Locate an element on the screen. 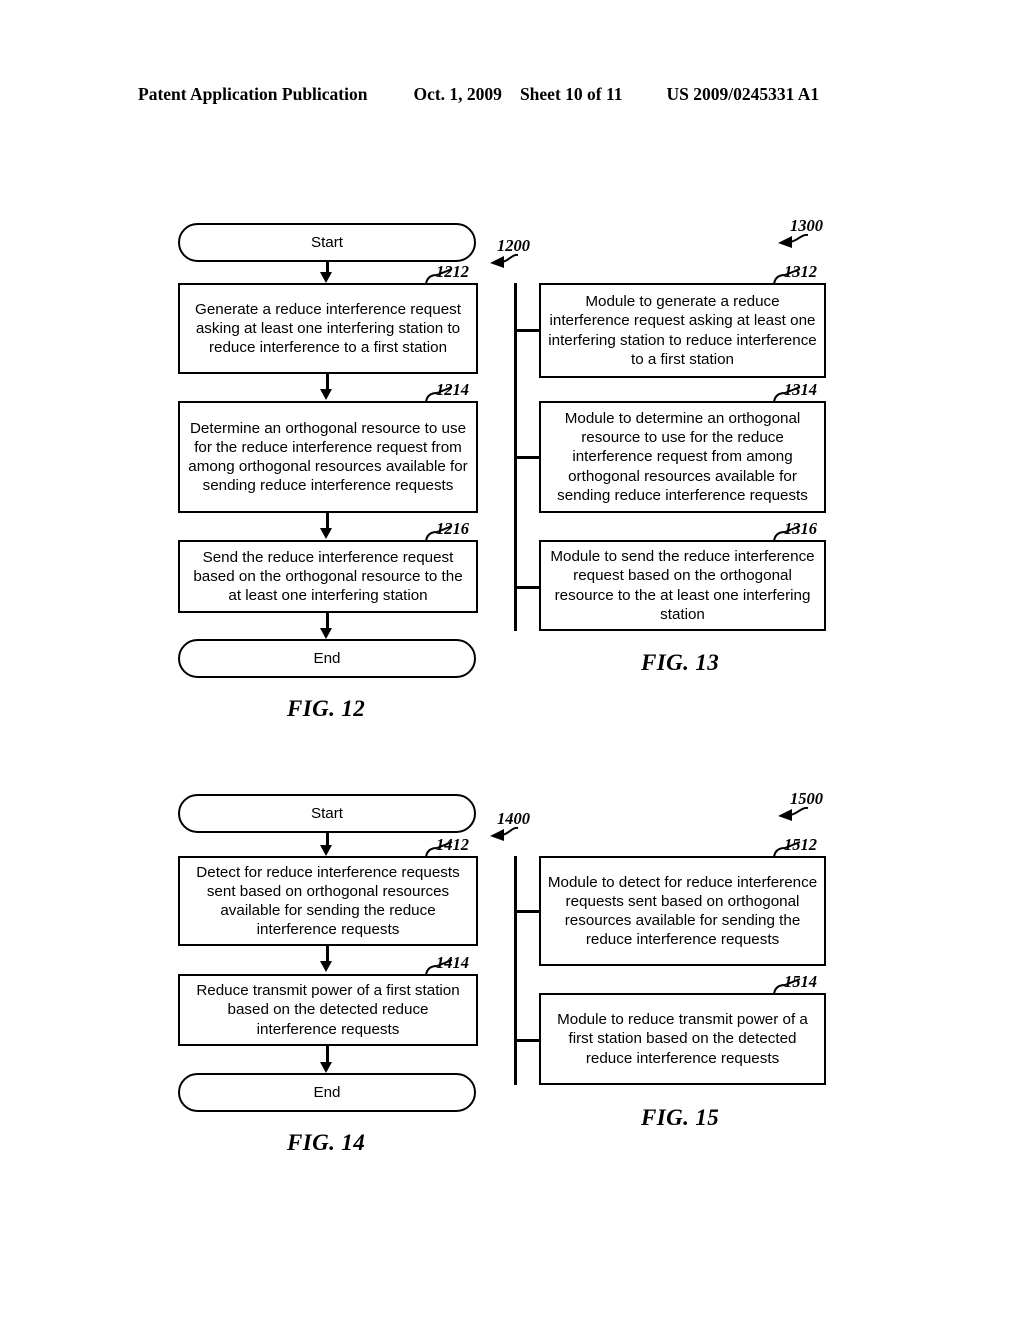 The image size is (1024, 1320). fig14-ref-1412: 1412 is located at coordinates (452, 844).